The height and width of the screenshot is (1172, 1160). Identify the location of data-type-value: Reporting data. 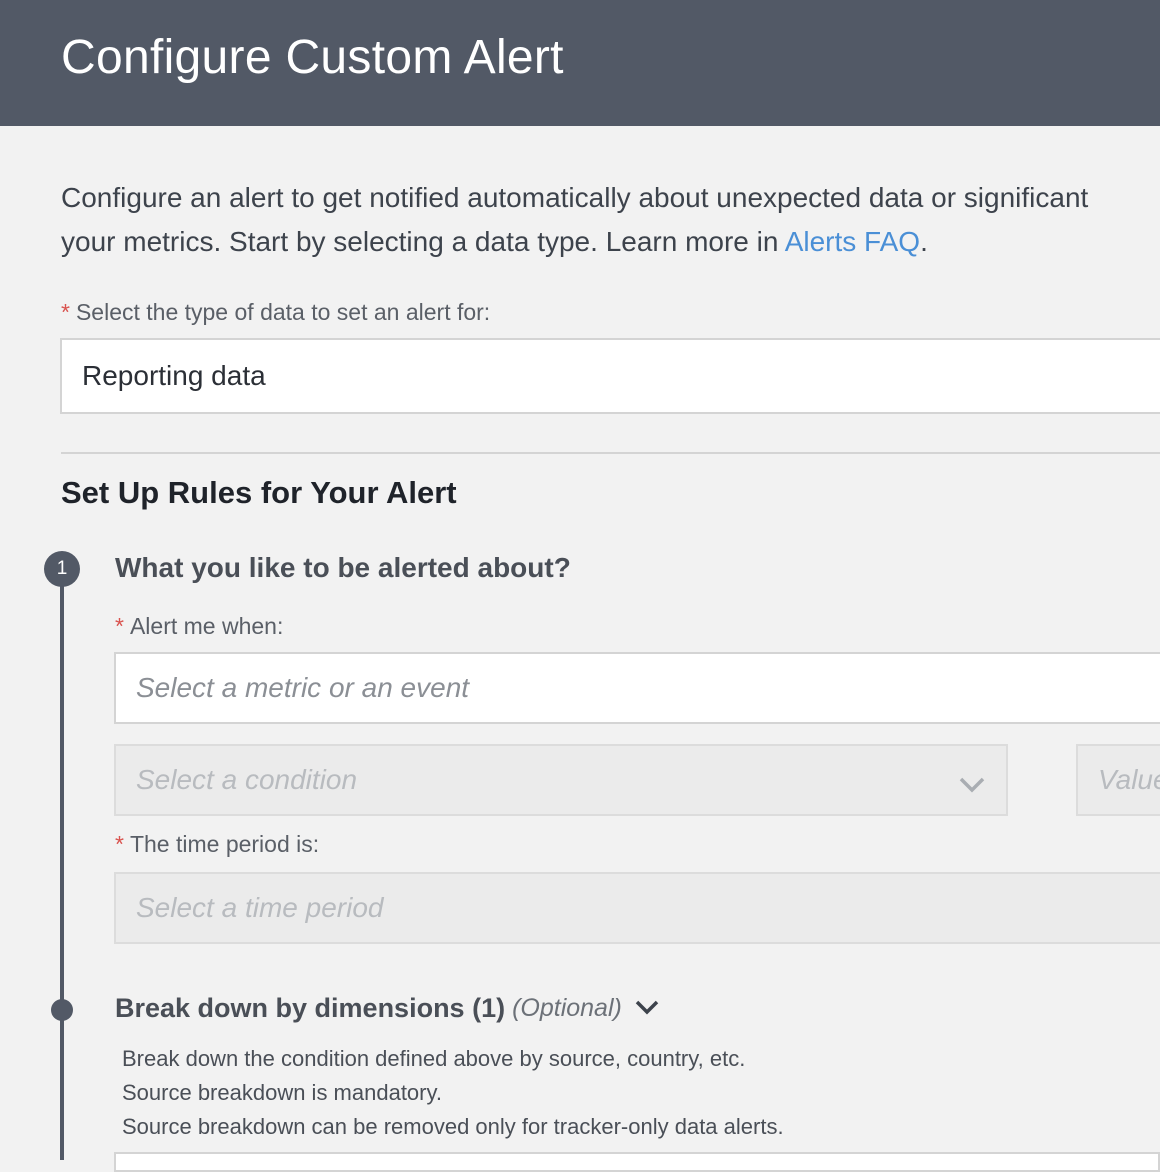
(174, 375).